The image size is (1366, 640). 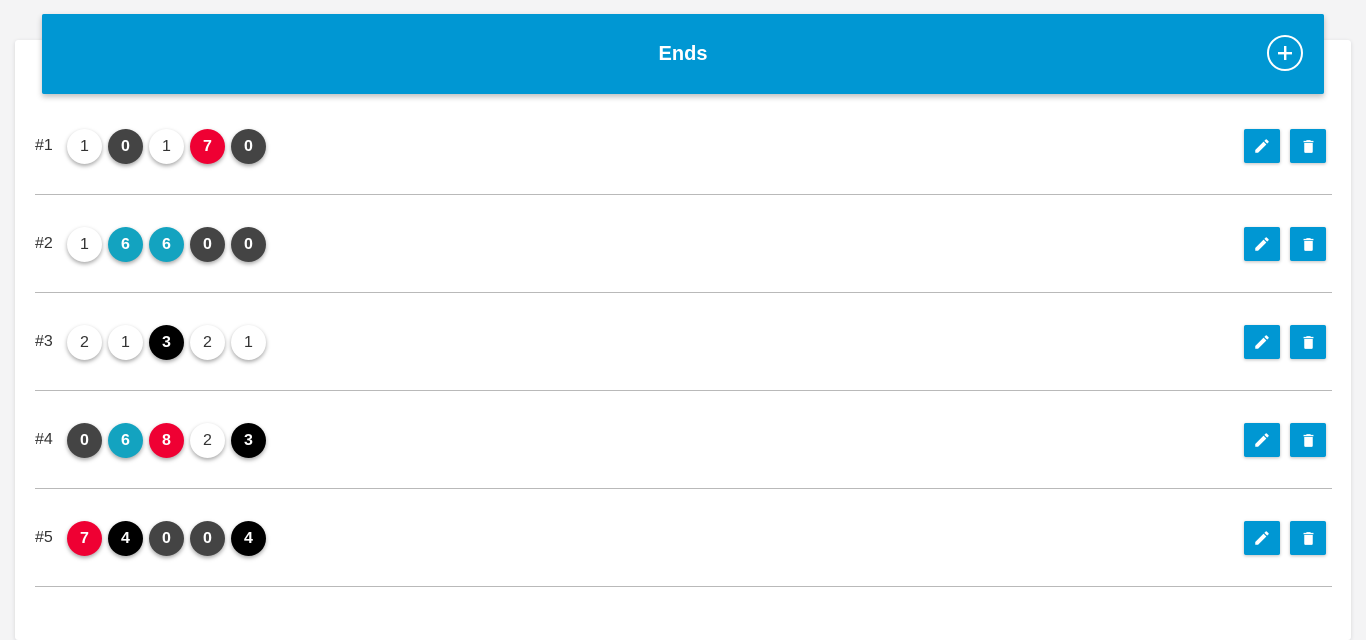 I want to click on add-end-button, so click(x=1285, y=53).